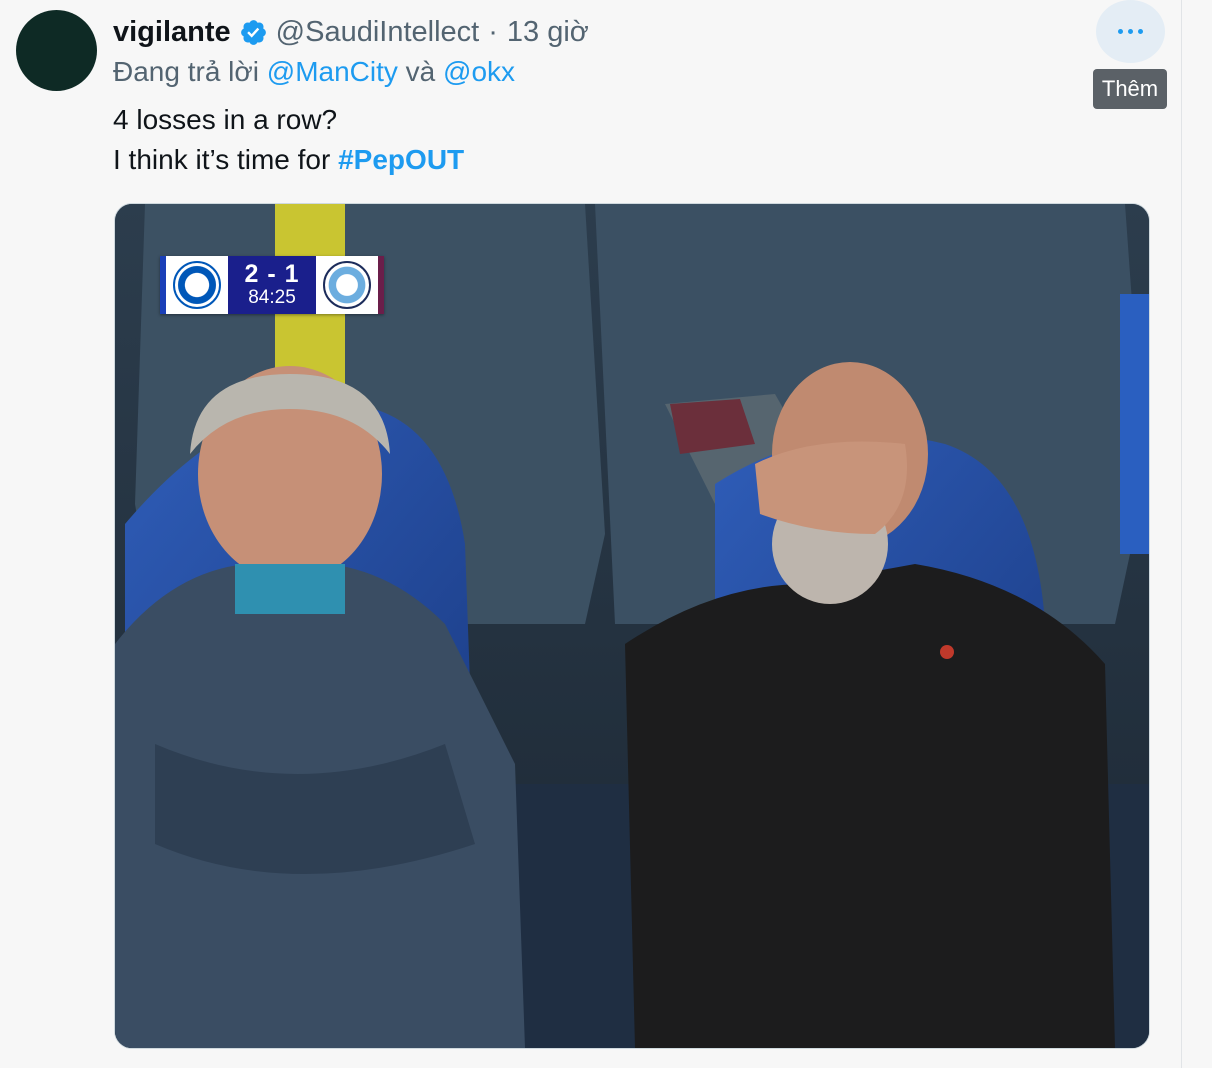 The image size is (1212, 1068). I want to click on more-options-button, so click(1130, 31).